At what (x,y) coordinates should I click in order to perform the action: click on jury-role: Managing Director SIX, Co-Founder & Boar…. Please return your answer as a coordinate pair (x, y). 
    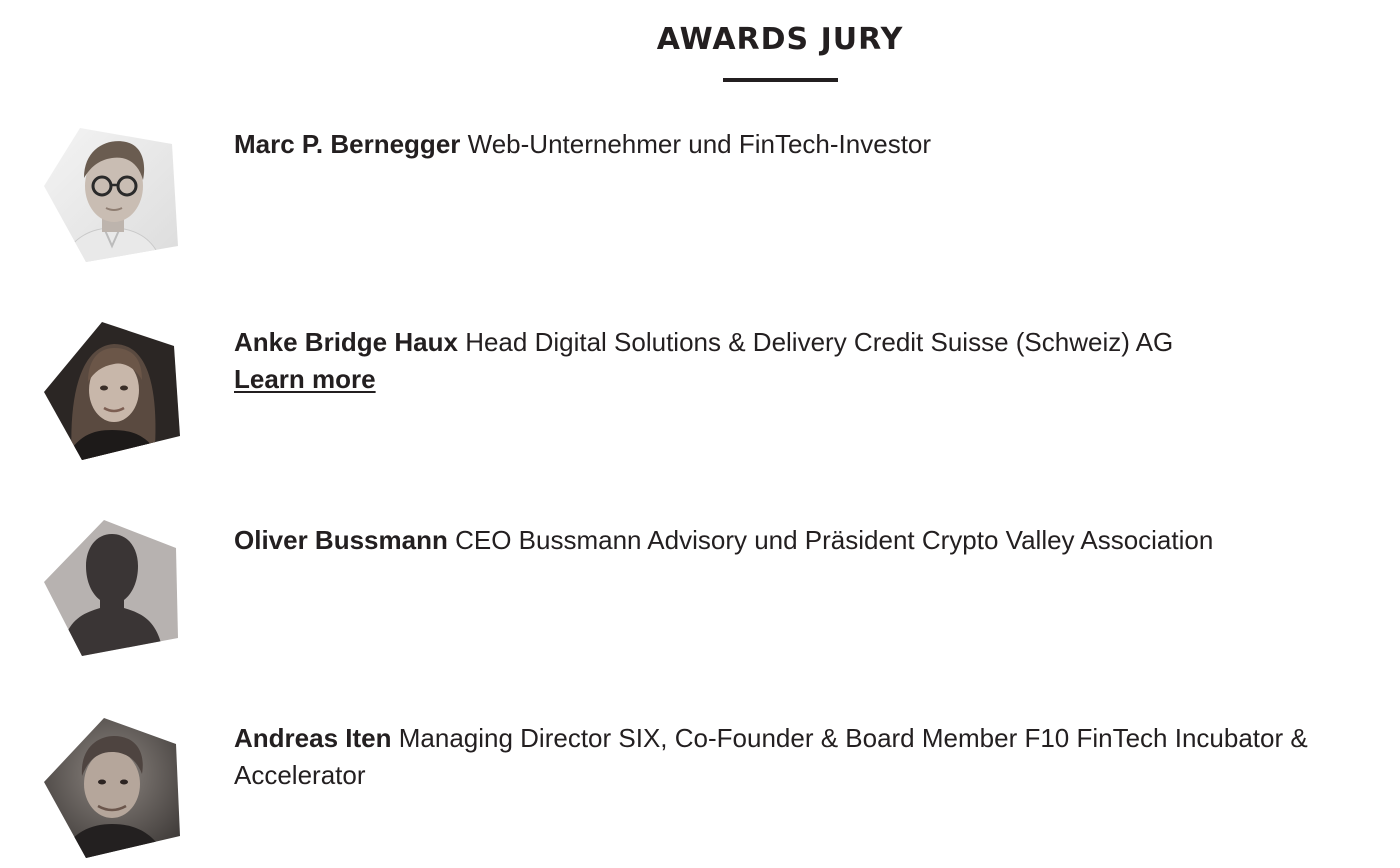
    Looking at the image, I should click on (771, 756).